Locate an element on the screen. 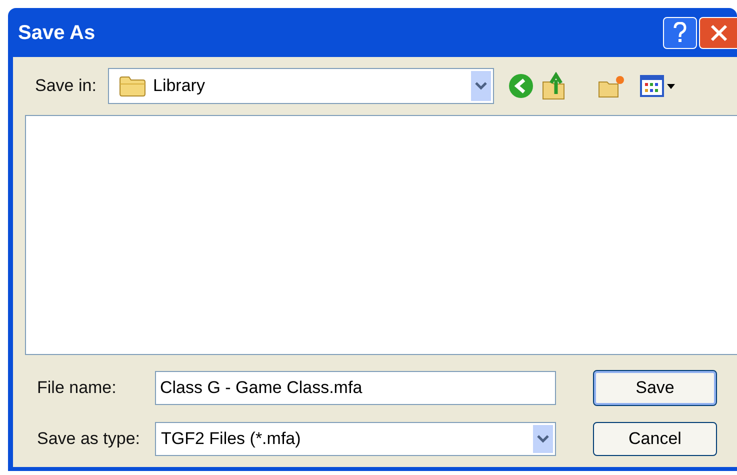 The width and height of the screenshot is (737, 475). location-text: Library is located at coordinates (179, 86).